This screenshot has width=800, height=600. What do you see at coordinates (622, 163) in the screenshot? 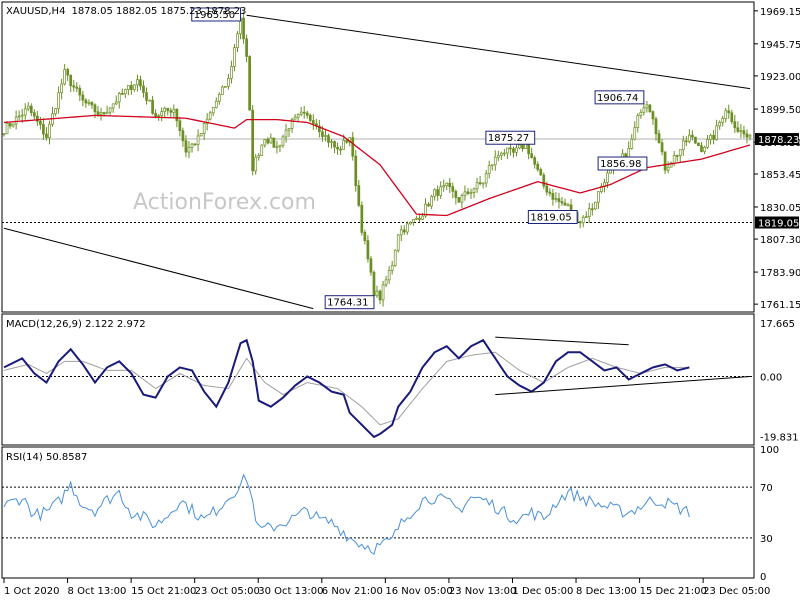
I see `price-annotation: 1856.98` at bounding box center [622, 163].